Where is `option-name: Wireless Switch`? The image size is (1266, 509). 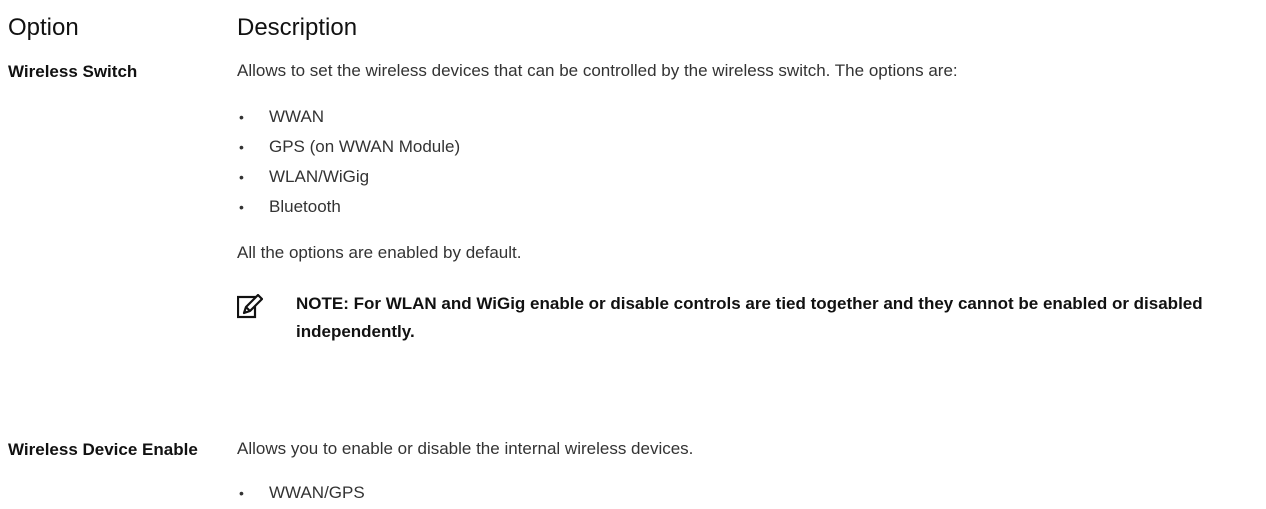 option-name: Wireless Switch is located at coordinates (73, 71).